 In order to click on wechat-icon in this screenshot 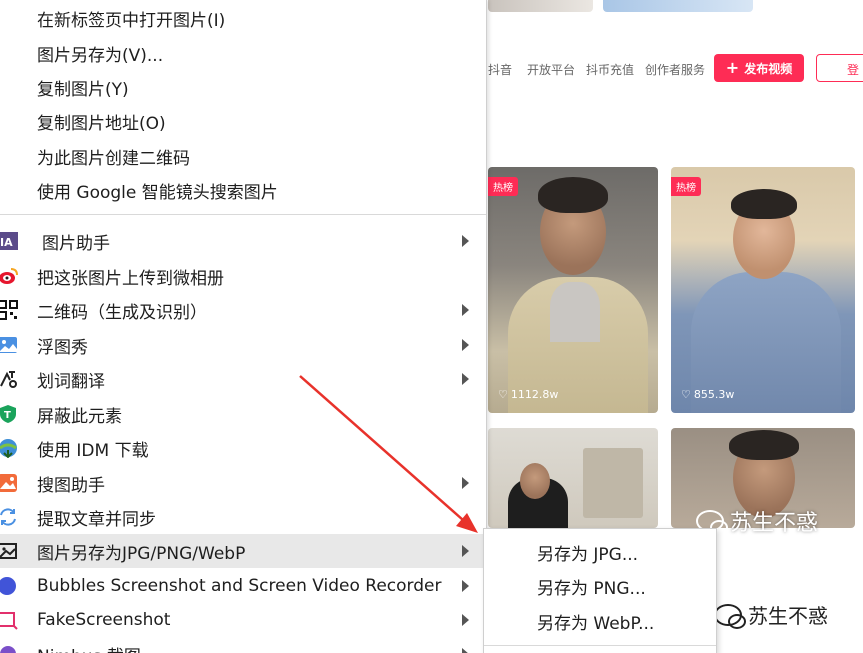, I will do `click(730, 616)`.